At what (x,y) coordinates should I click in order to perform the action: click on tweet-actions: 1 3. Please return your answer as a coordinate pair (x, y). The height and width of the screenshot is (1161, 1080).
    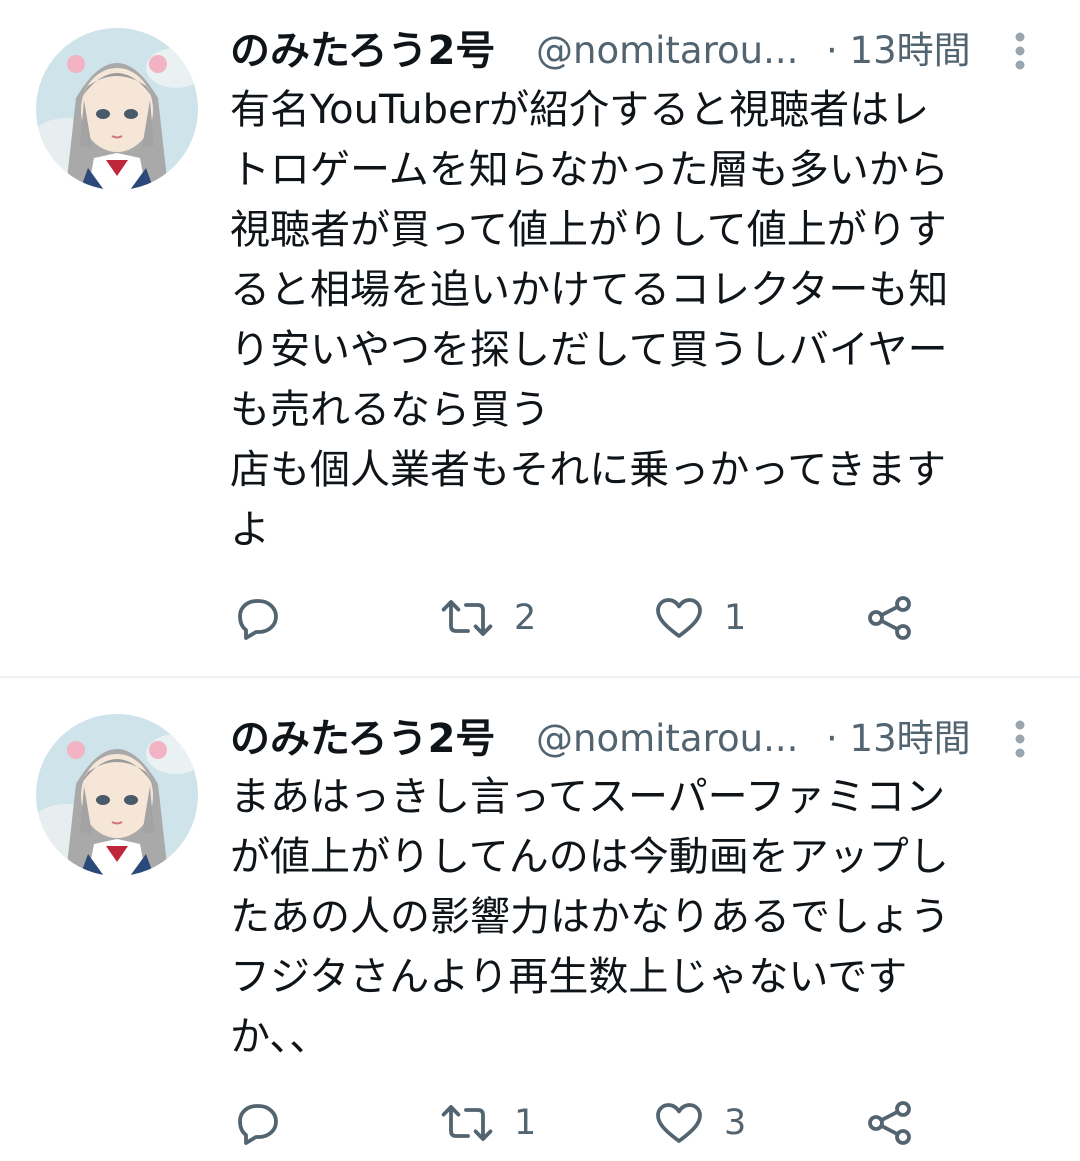
    Looking at the image, I should click on (590, 1123).